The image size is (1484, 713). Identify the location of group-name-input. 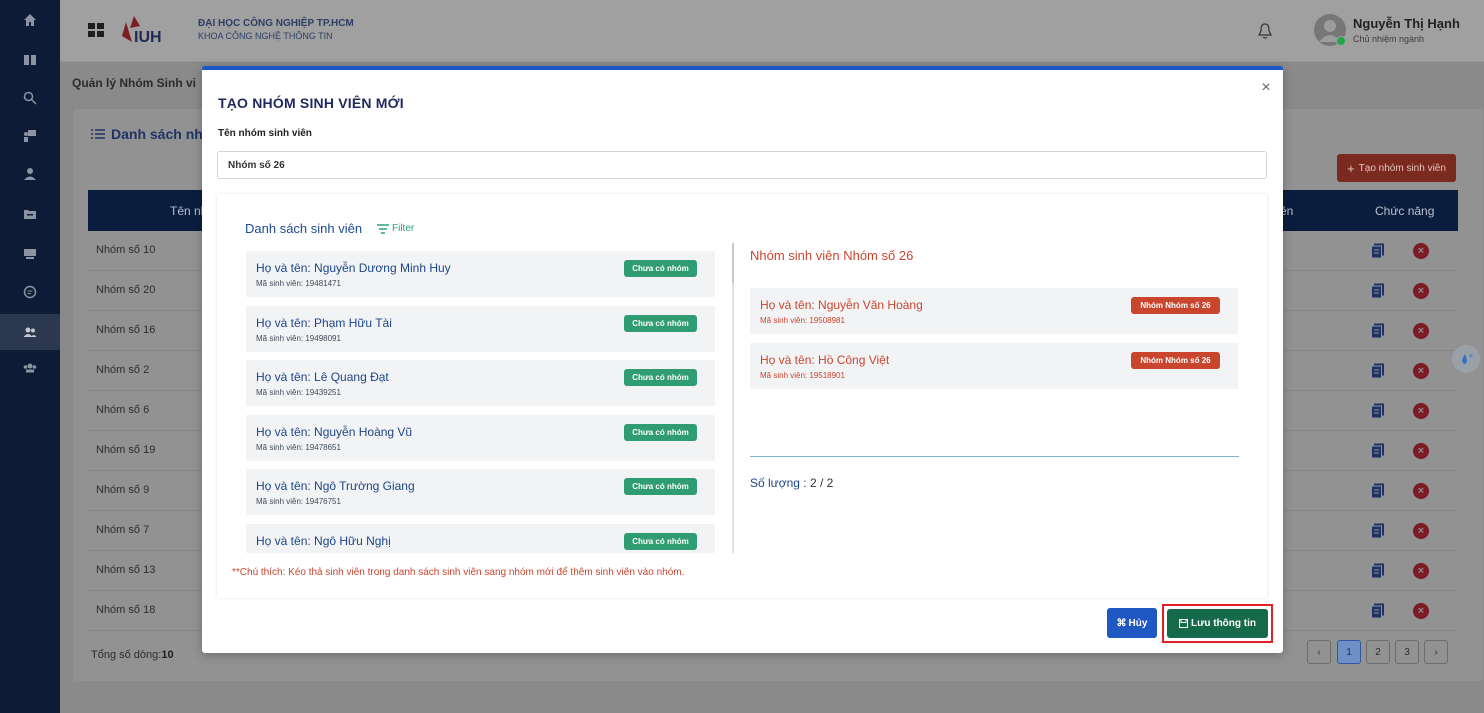
(742, 165).